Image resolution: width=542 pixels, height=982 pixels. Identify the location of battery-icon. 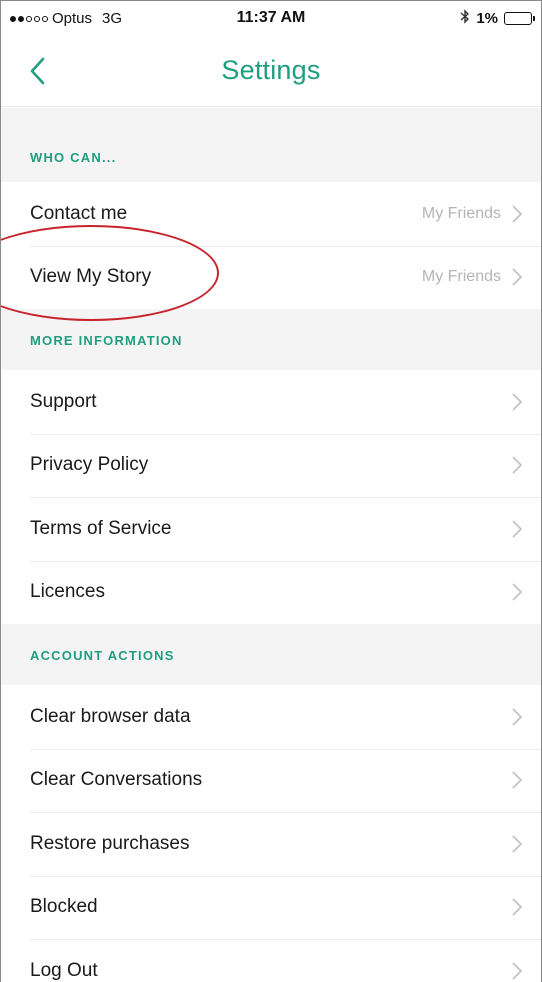
(519, 18).